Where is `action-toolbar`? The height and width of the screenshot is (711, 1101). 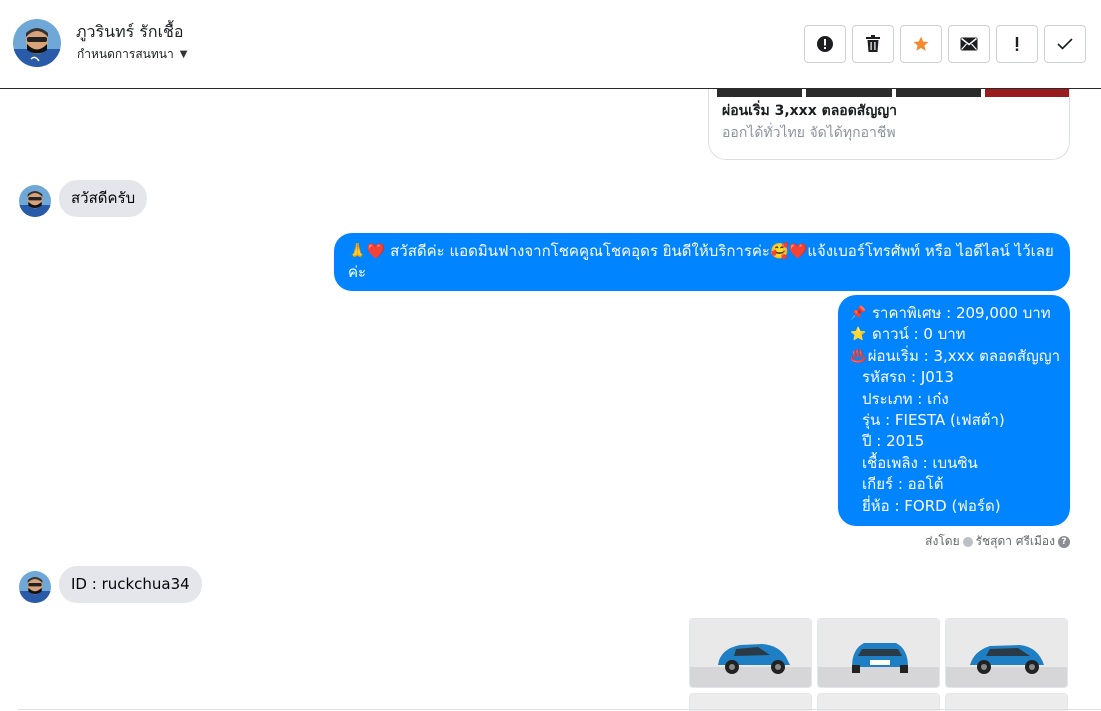
action-toolbar is located at coordinates (945, 44).